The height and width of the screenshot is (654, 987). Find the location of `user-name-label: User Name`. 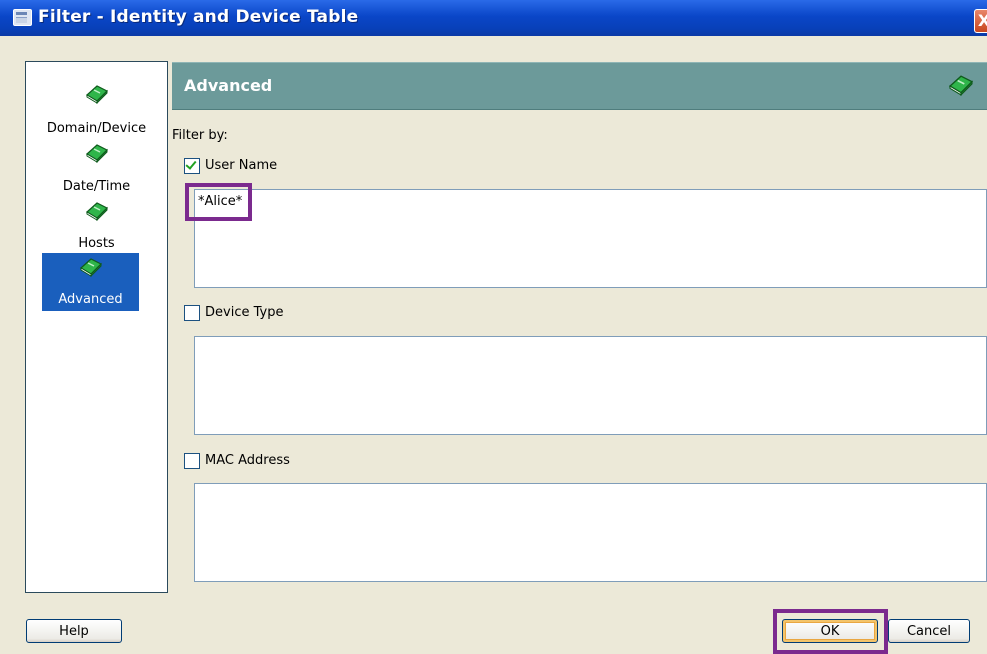

user-name-label: User Name is located at coordinates (241, 165).